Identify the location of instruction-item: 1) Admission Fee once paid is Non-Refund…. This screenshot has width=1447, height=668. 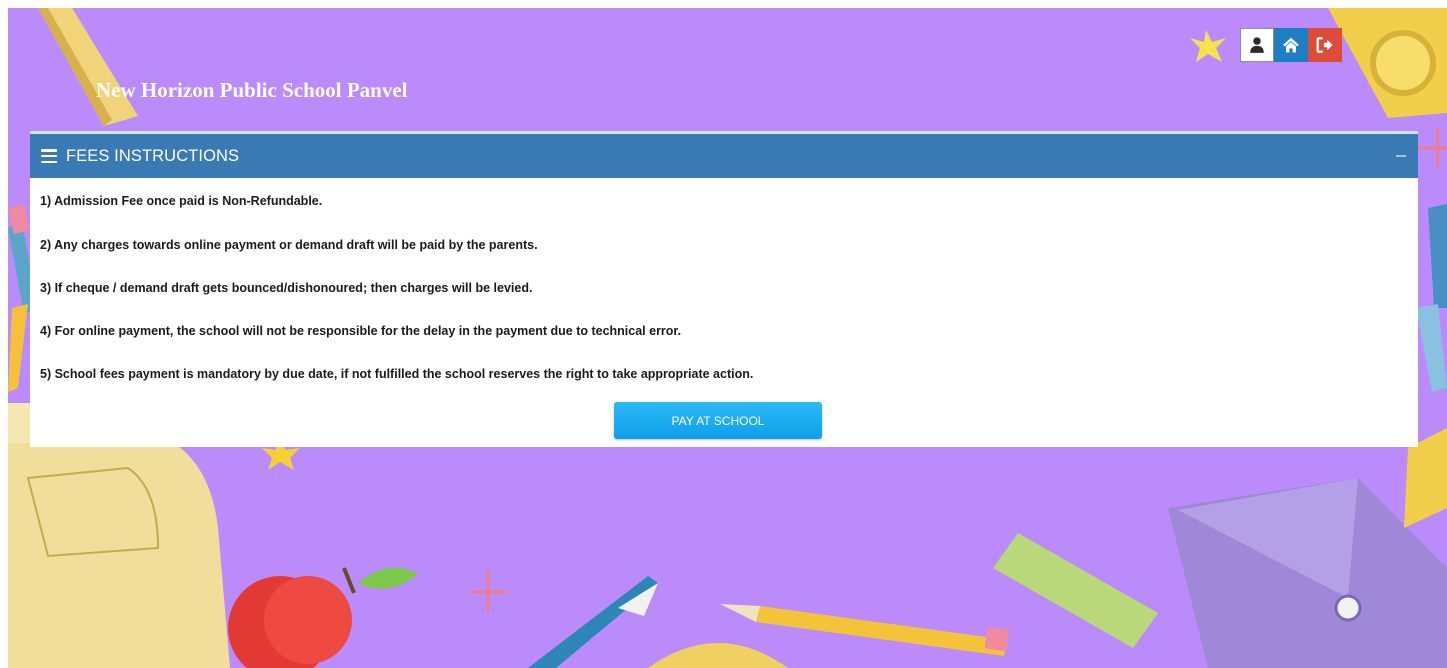
(181, 201).